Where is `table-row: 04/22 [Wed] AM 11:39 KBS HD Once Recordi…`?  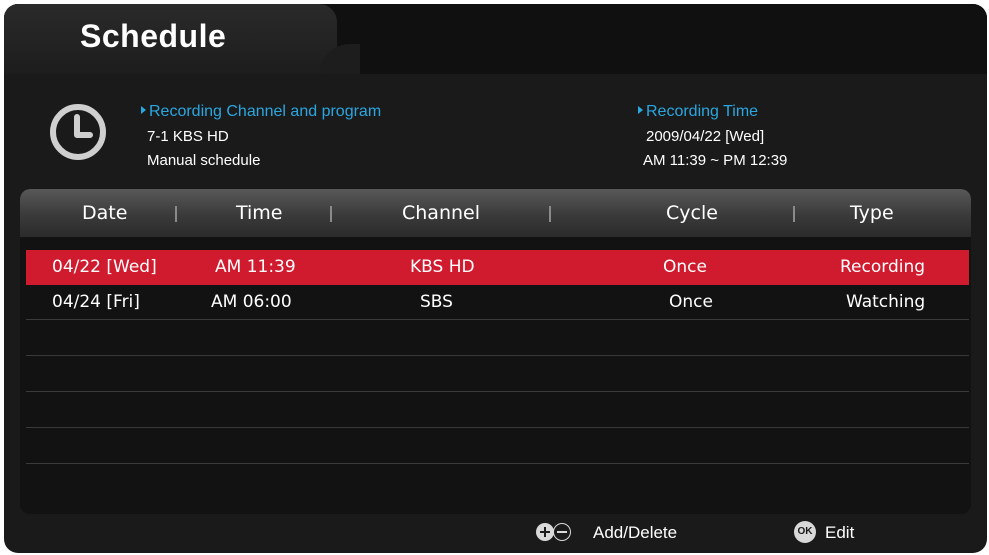
table-row: 04/22 [Wed] AM 11:39 KBS HD Once Recordi… is located at coordinates (497, 267).